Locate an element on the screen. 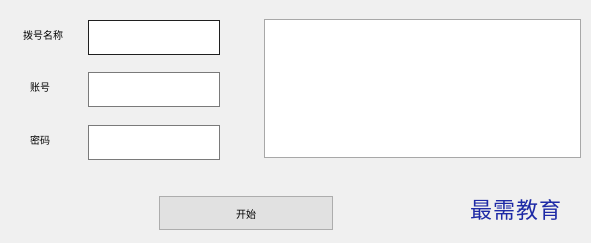  account-input is located at coordinates (154, 89).